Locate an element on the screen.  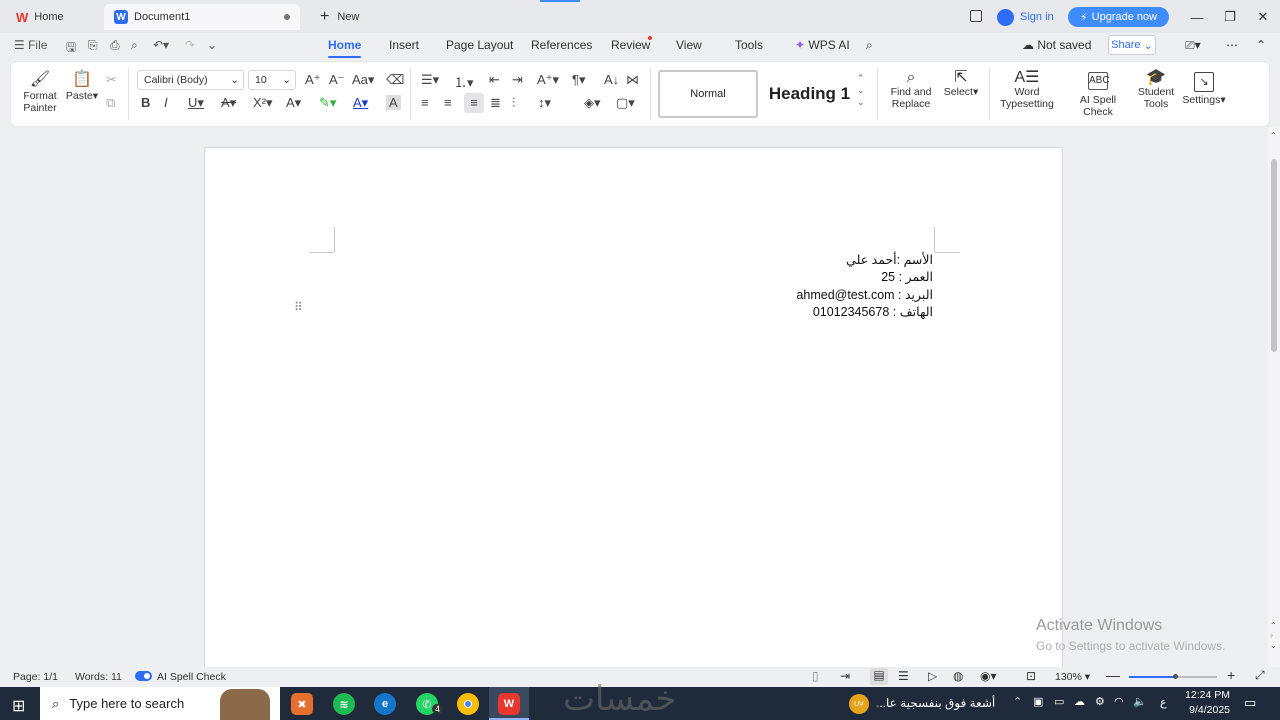
scrollbar-thumb is located at coordinates (1274, 255).